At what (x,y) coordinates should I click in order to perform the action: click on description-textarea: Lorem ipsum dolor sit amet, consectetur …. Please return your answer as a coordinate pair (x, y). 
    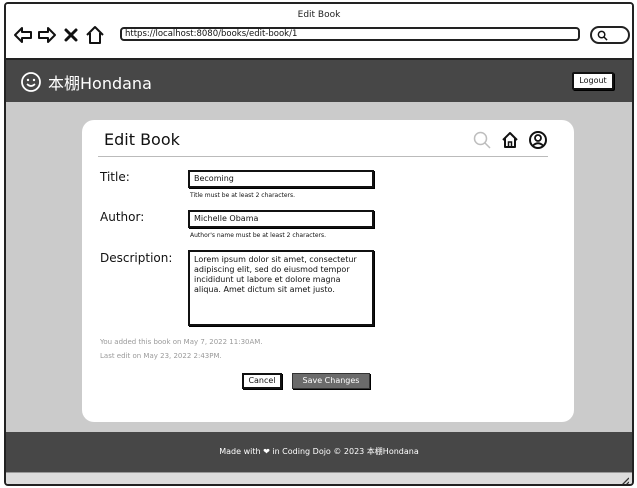
    Looking at the image, I should click on (281, 288).